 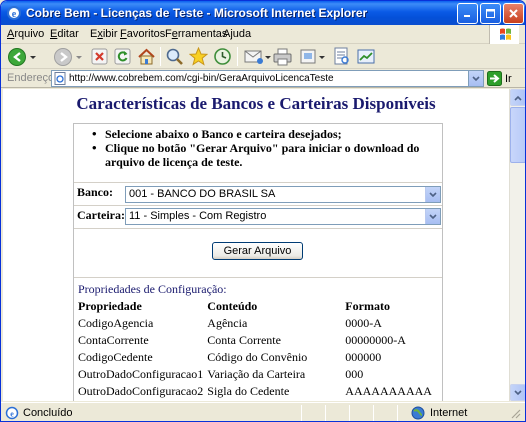 I want to click on forward-button, so click(x=68, y=56).